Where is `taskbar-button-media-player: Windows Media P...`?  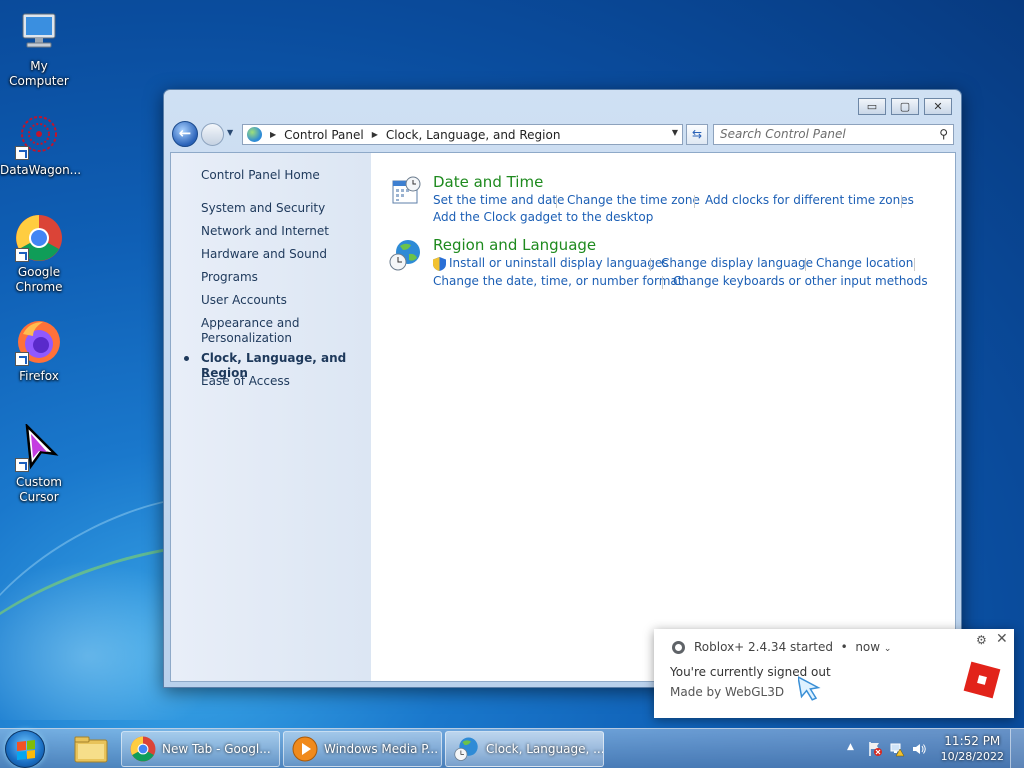 taskbar-button-media-player: Windows Media P... is located at coordinates (362, 749).